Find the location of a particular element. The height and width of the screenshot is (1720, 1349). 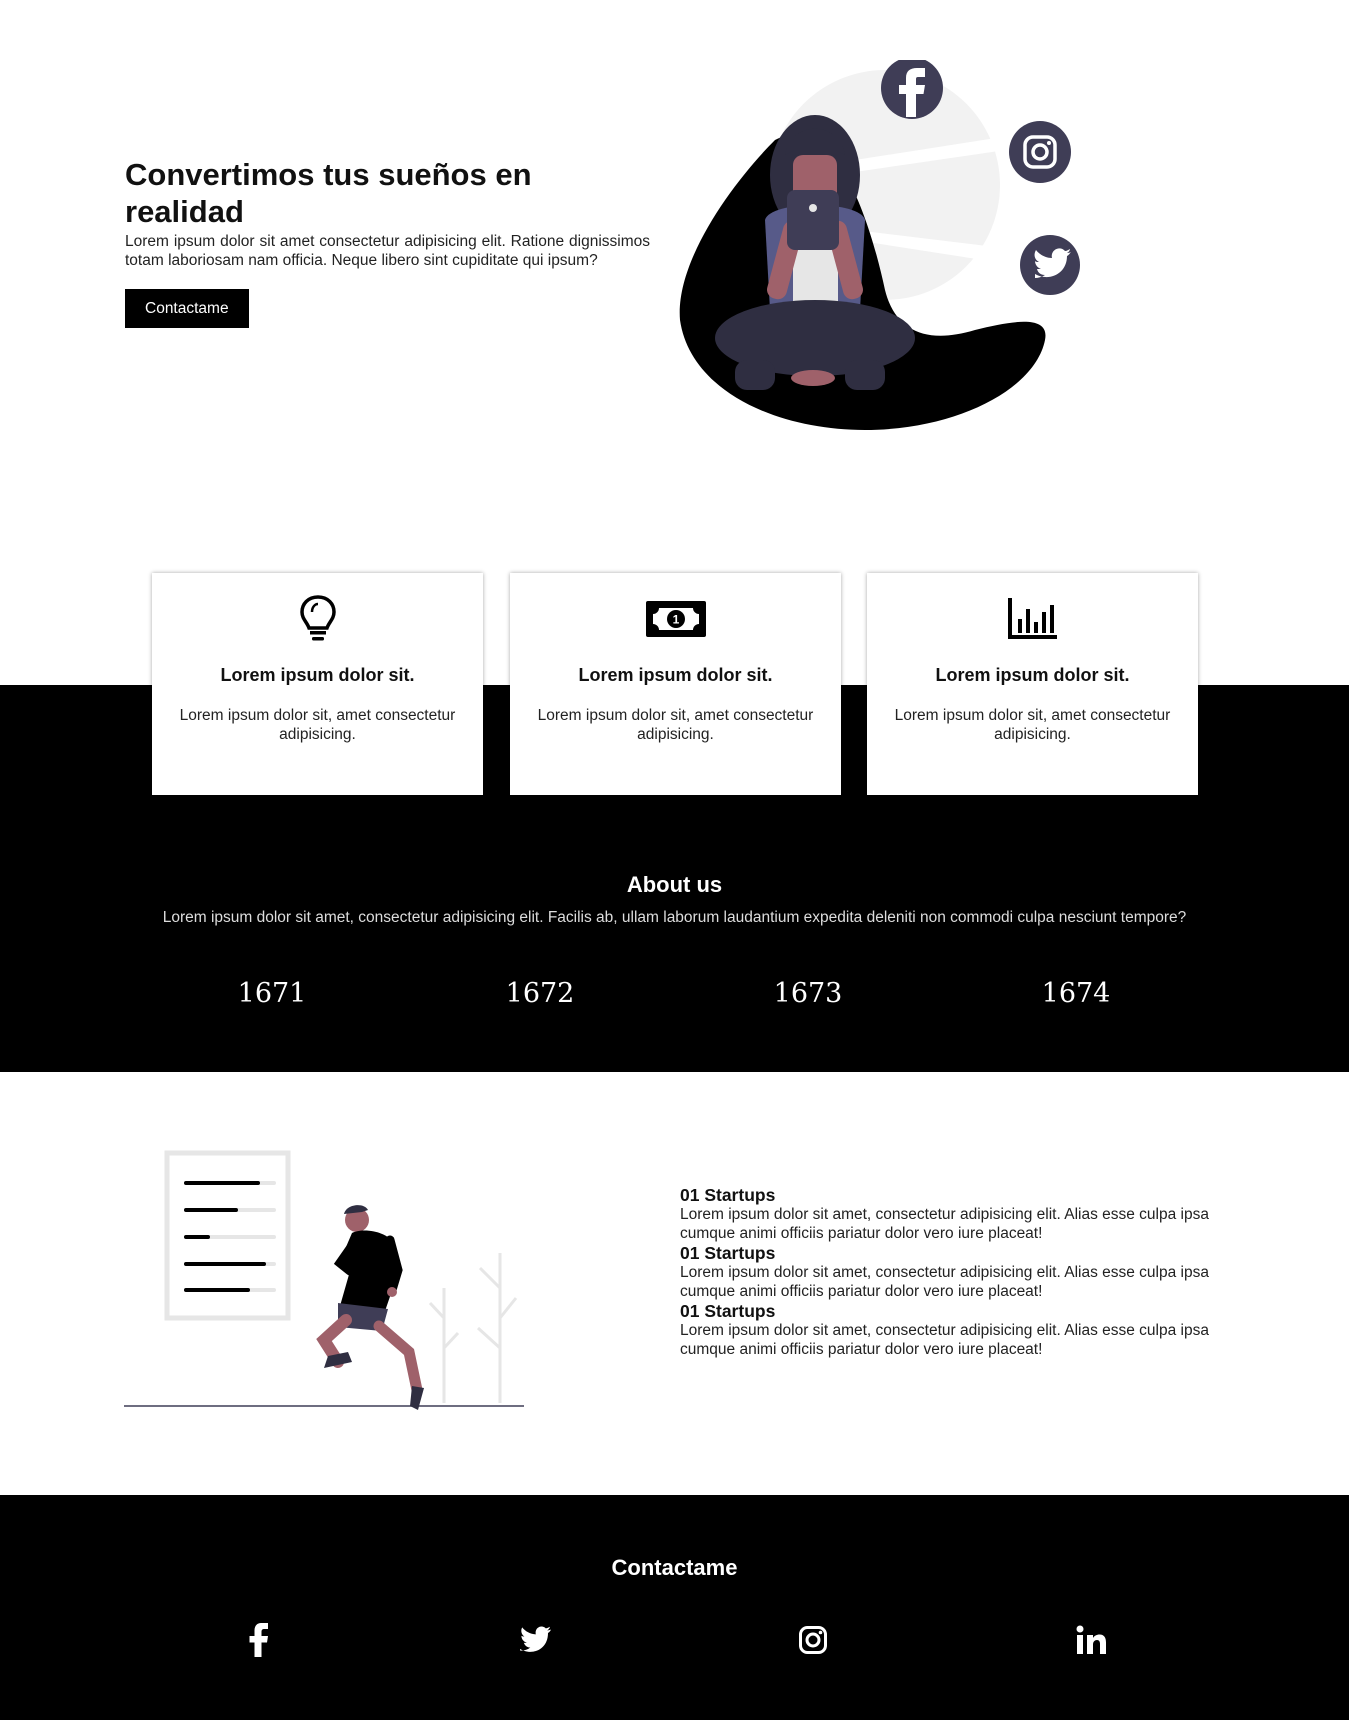

linkedin-link is located at coordinates (1091, 1640).